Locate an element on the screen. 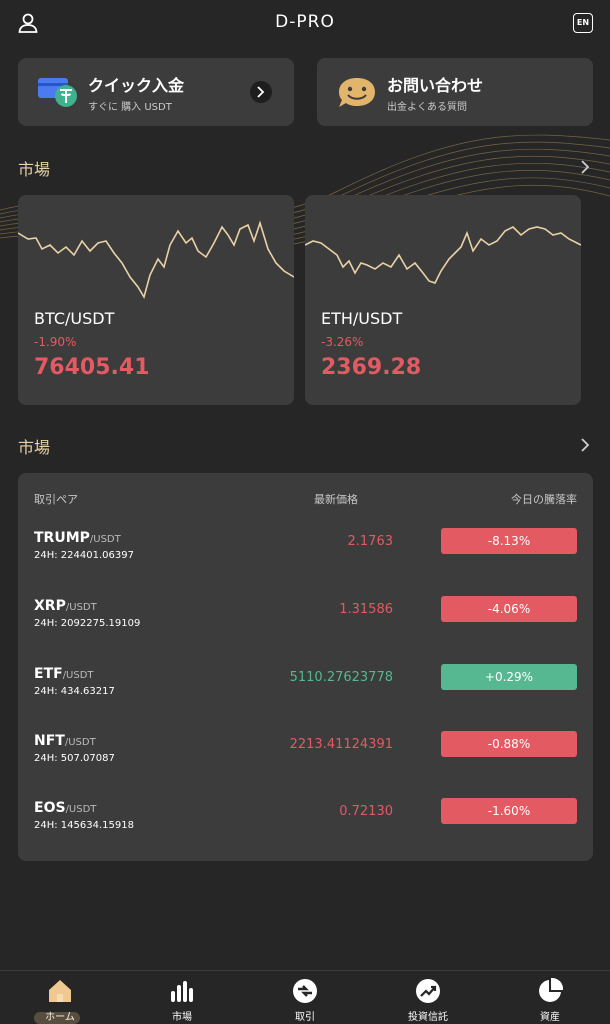 Image resolution: width=610 pixels, height=1024 pixels. card-change: -3.26% is located at coordinates (342, 342).